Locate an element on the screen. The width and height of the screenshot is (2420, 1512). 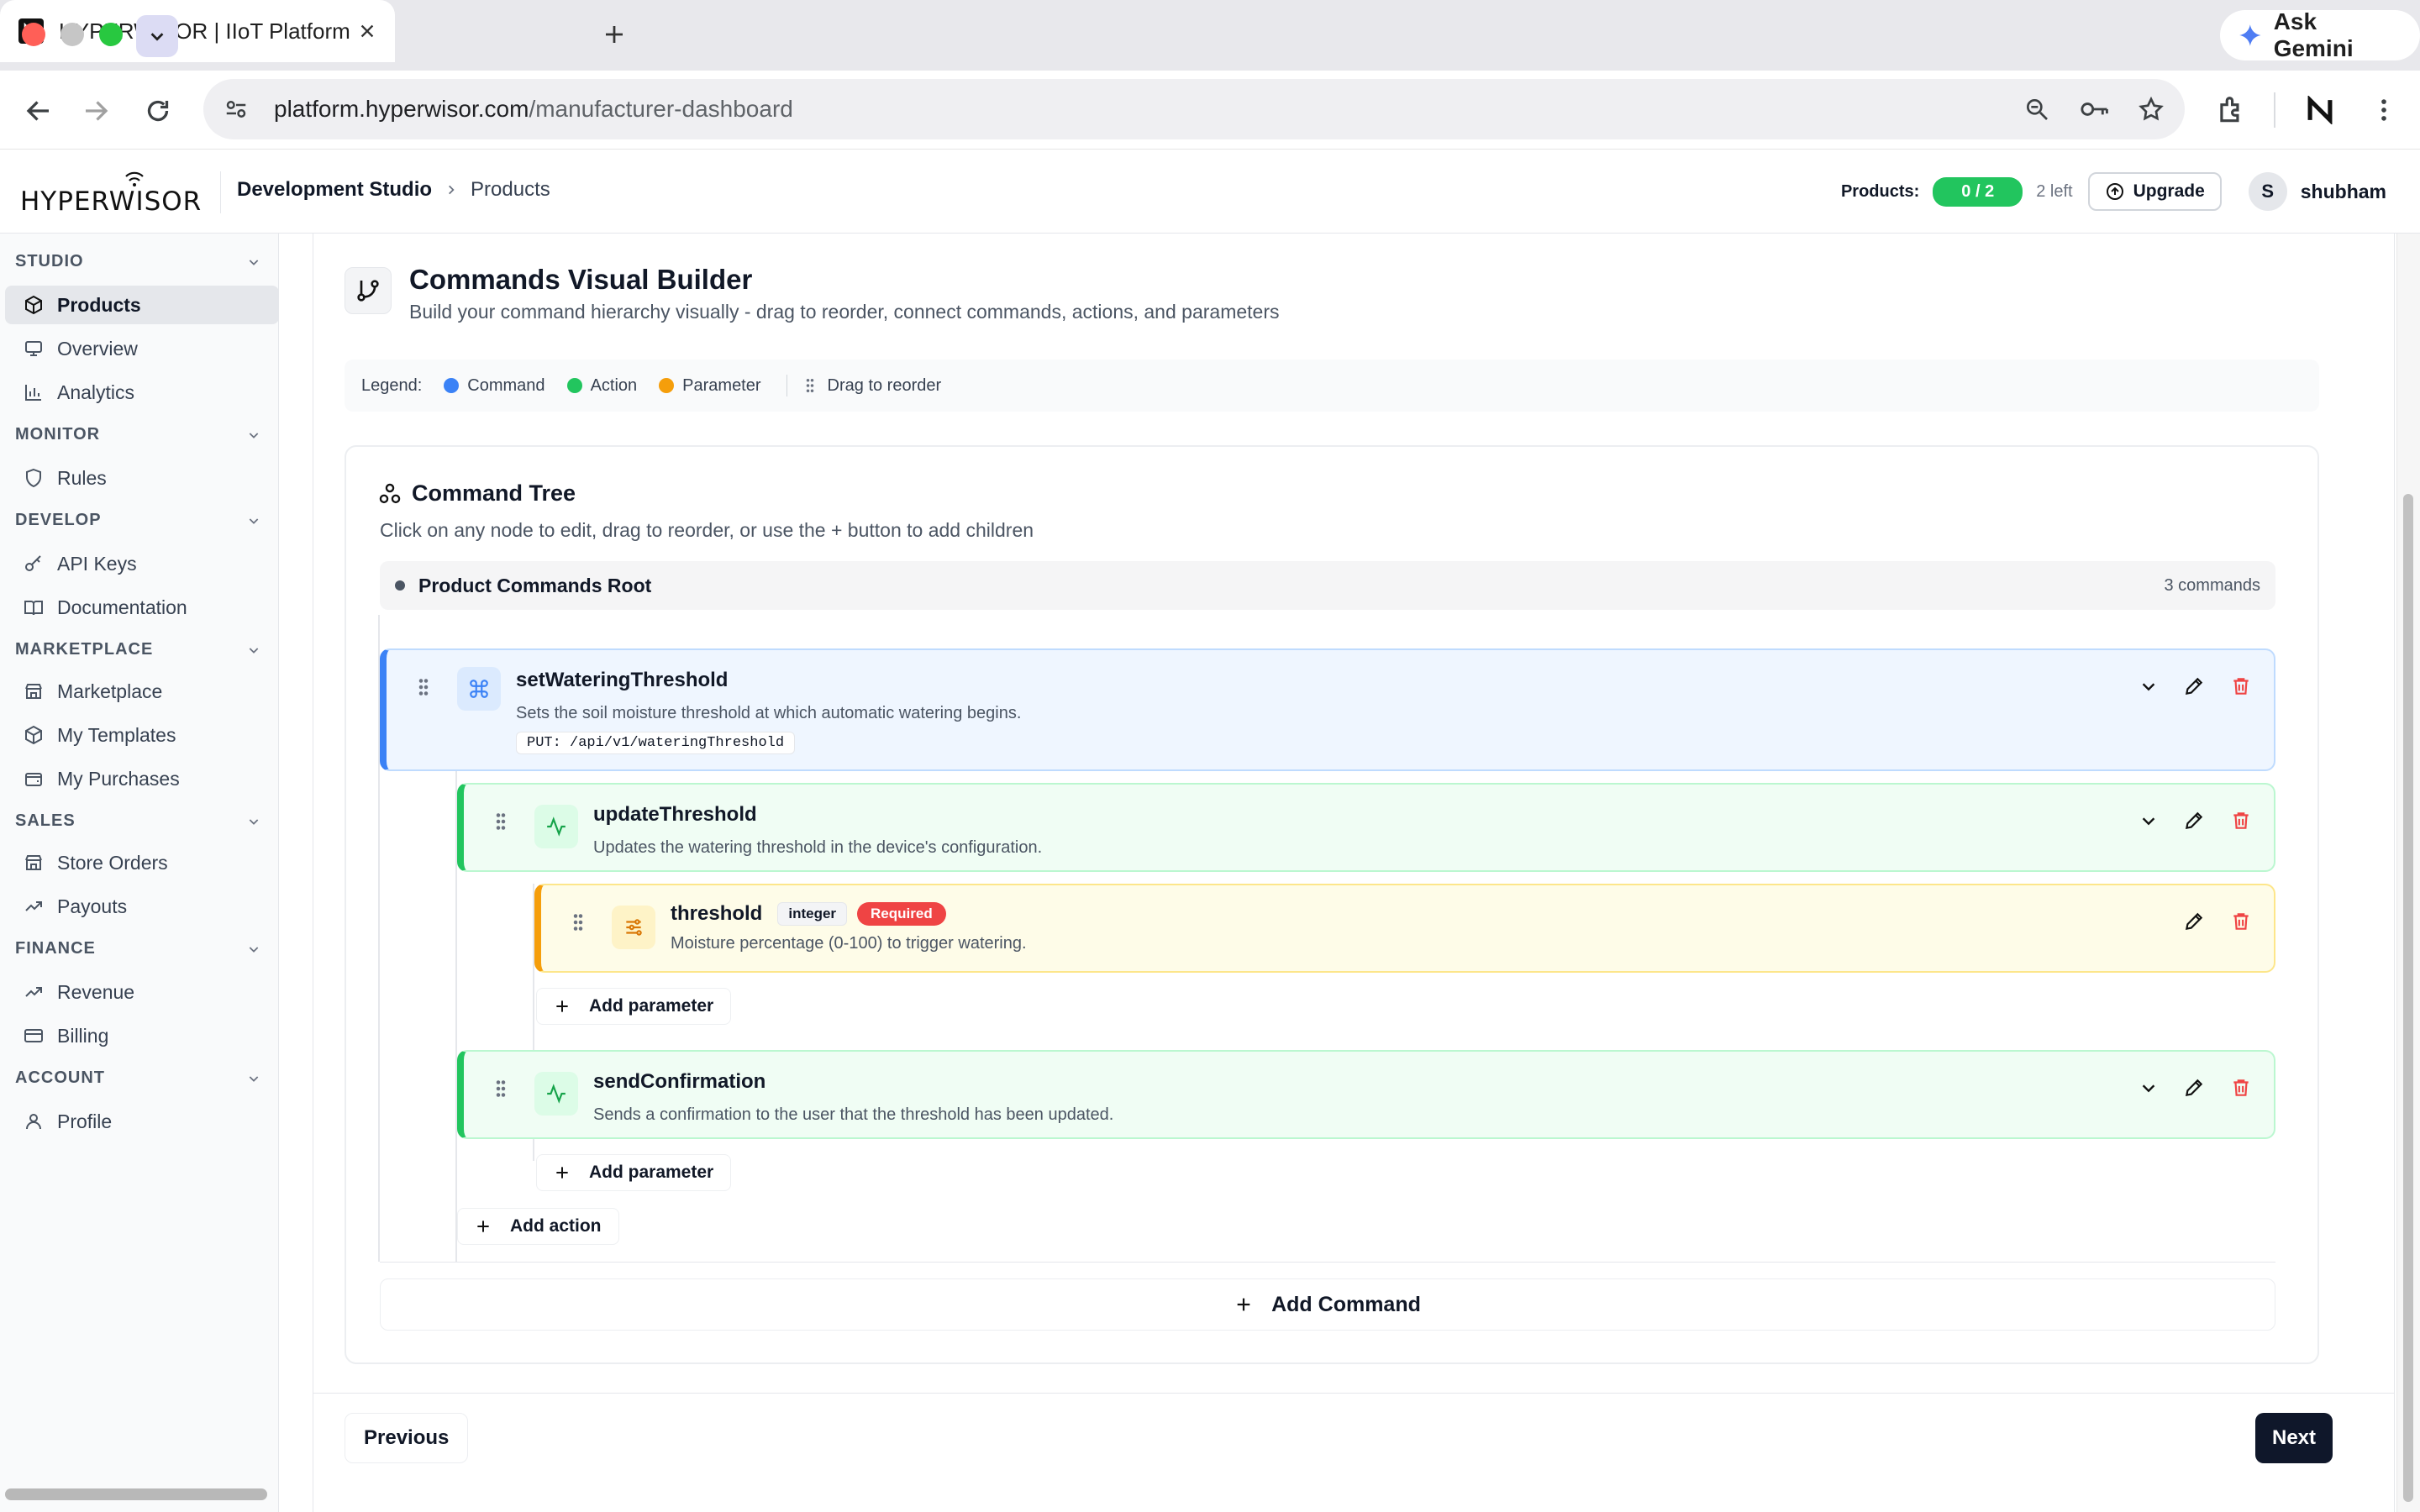
sidebar-horizontal-scrollbar is located at coordinates (136, 1494).